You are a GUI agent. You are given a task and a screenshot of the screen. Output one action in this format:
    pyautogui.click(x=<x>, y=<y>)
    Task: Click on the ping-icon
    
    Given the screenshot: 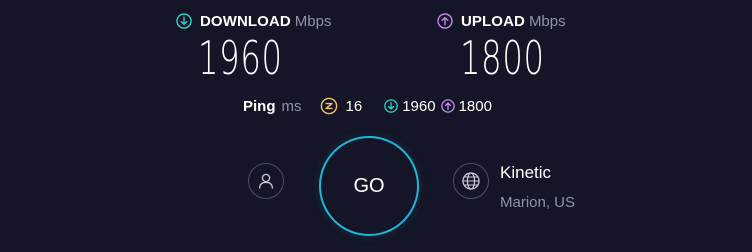 What is the action you would take?
    pyautogui.click(x=329, y=106)
    